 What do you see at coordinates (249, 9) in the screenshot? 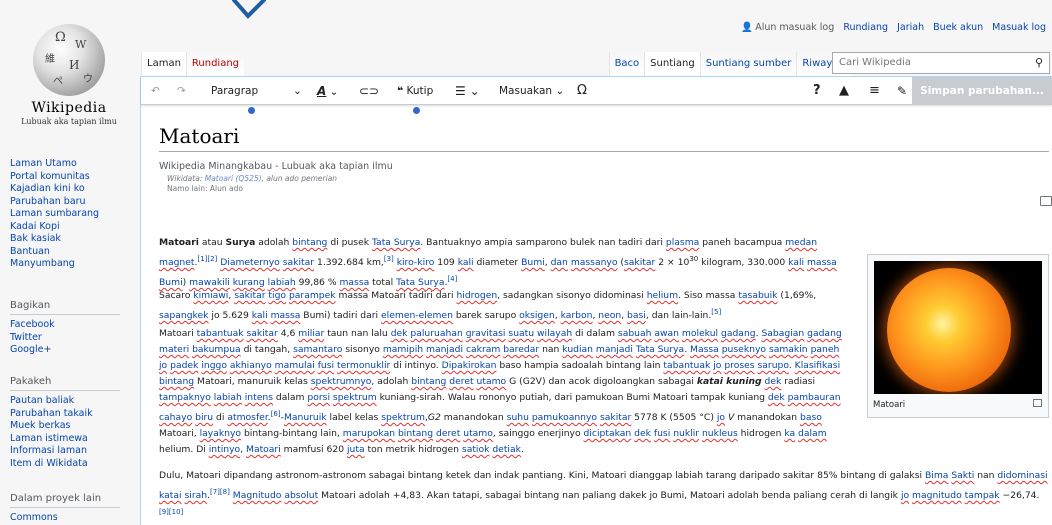
I see `annotation-arrow-icon` at bounding box center [249, 9].